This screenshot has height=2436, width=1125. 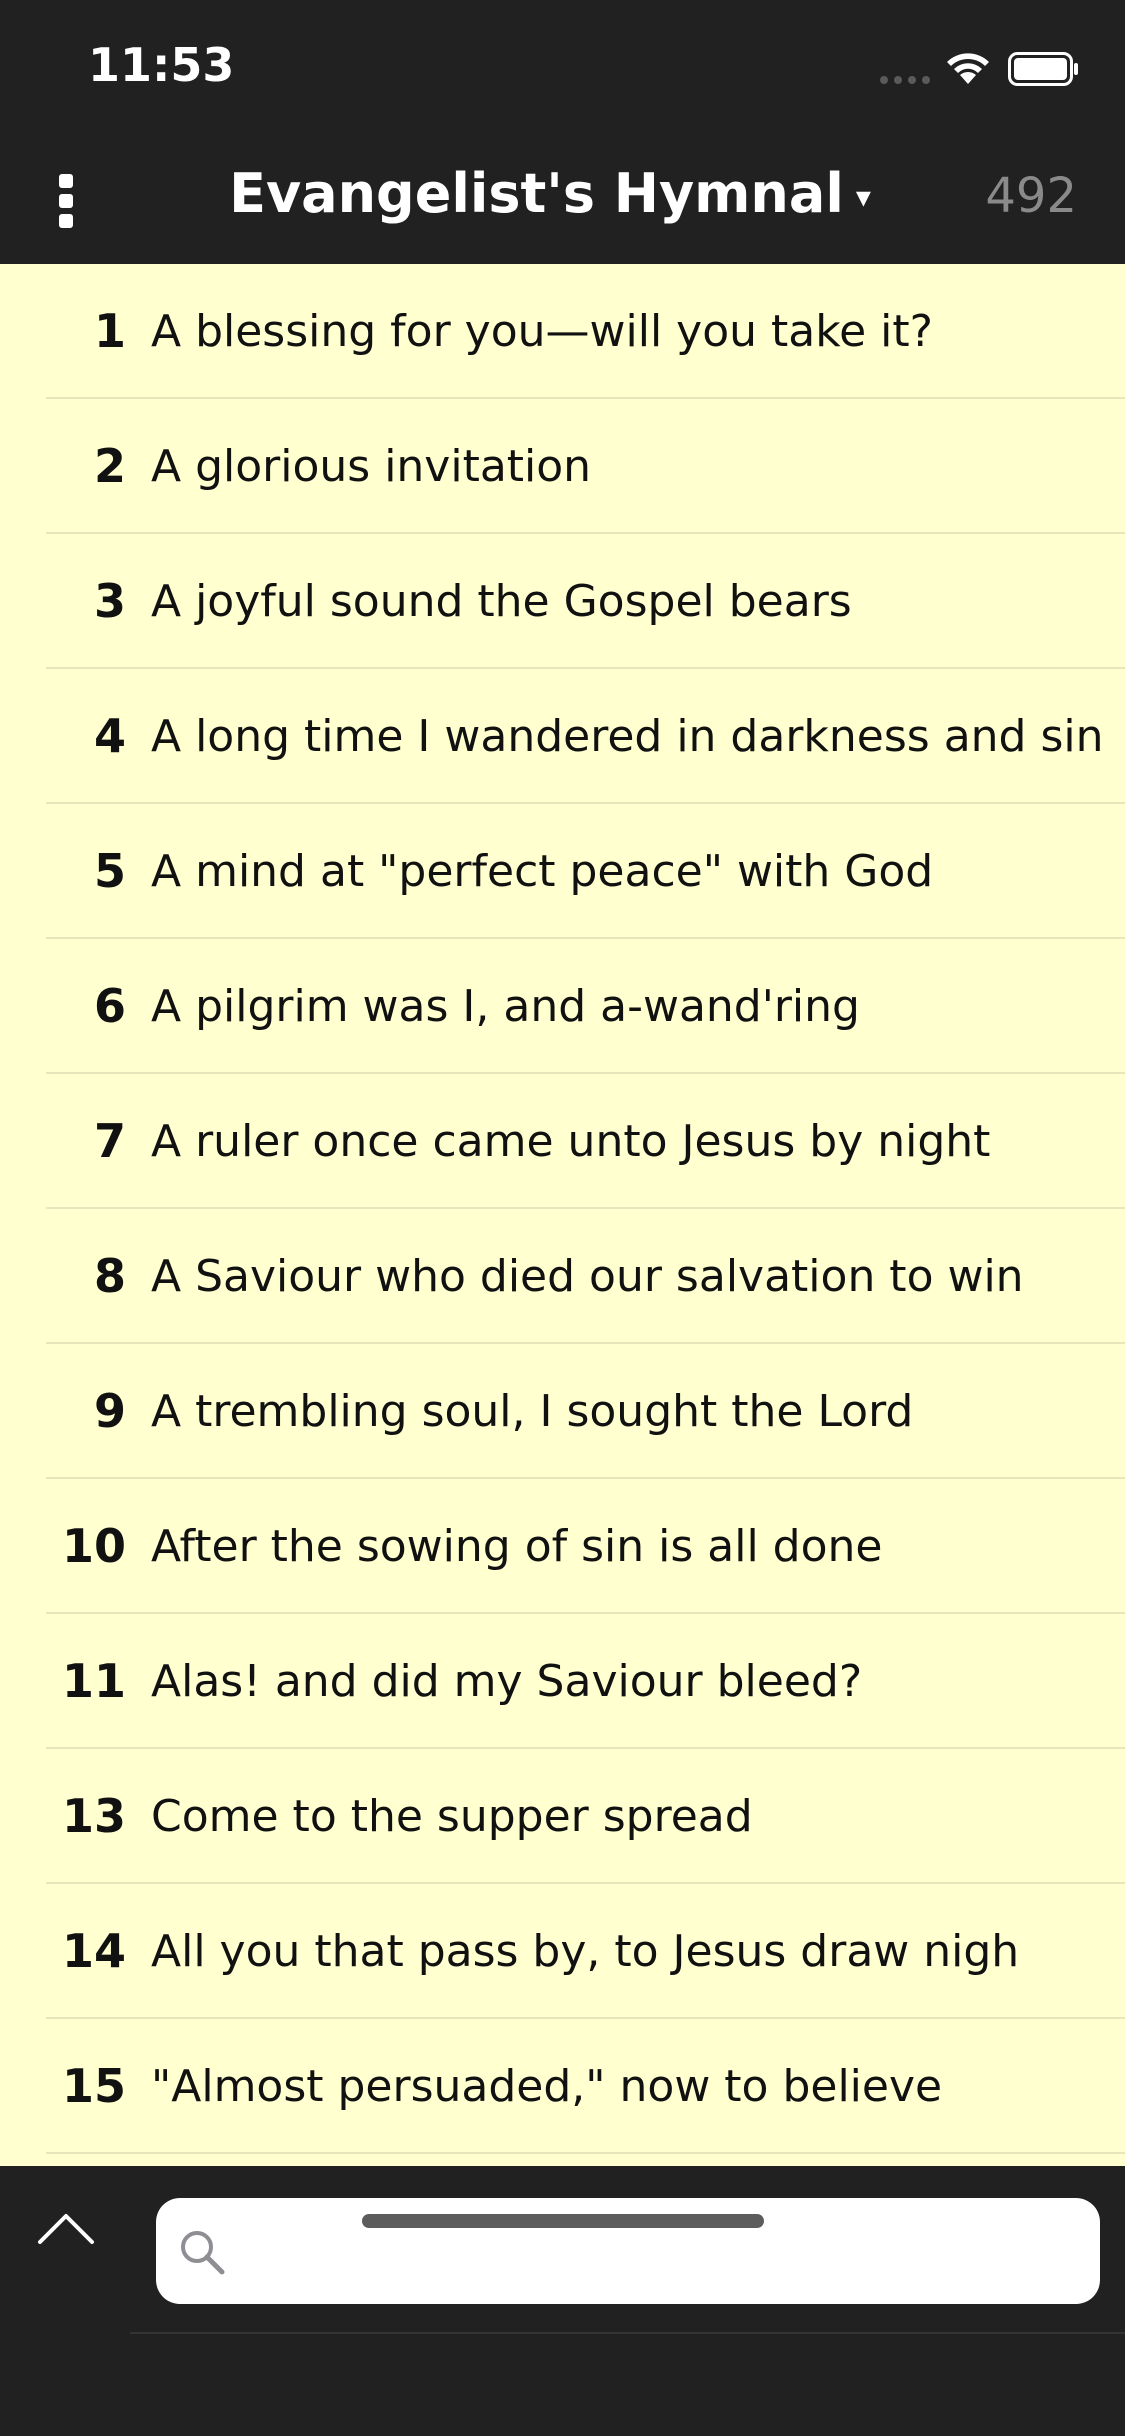 I want to click on status-time: 11:53, so click(x=161, y=65).